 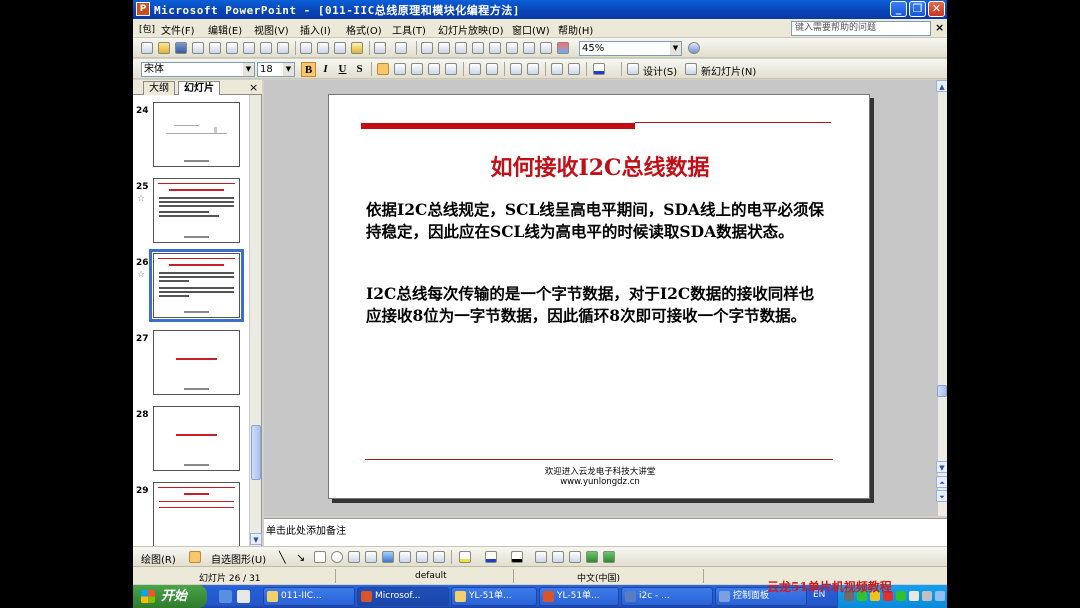 What do you see at coordinates (465, 557) in the screenshot?
I see `fill-color-icon` at bounding box center [465, 557].